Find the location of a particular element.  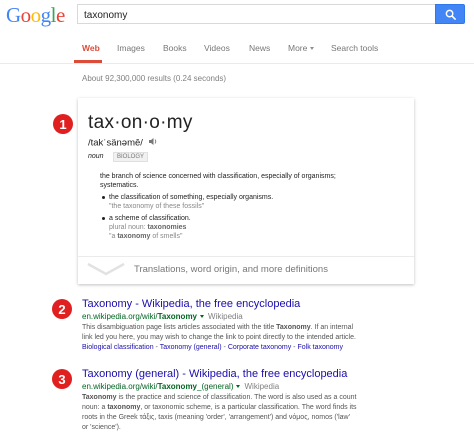

example-2-bold: taxonomy is located at coordinates (134, 236).